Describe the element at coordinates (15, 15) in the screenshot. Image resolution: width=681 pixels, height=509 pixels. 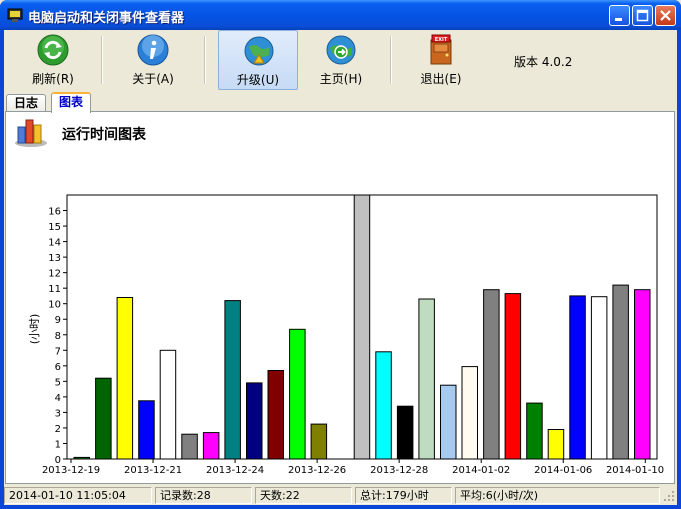
I see `app-icon` at that location.